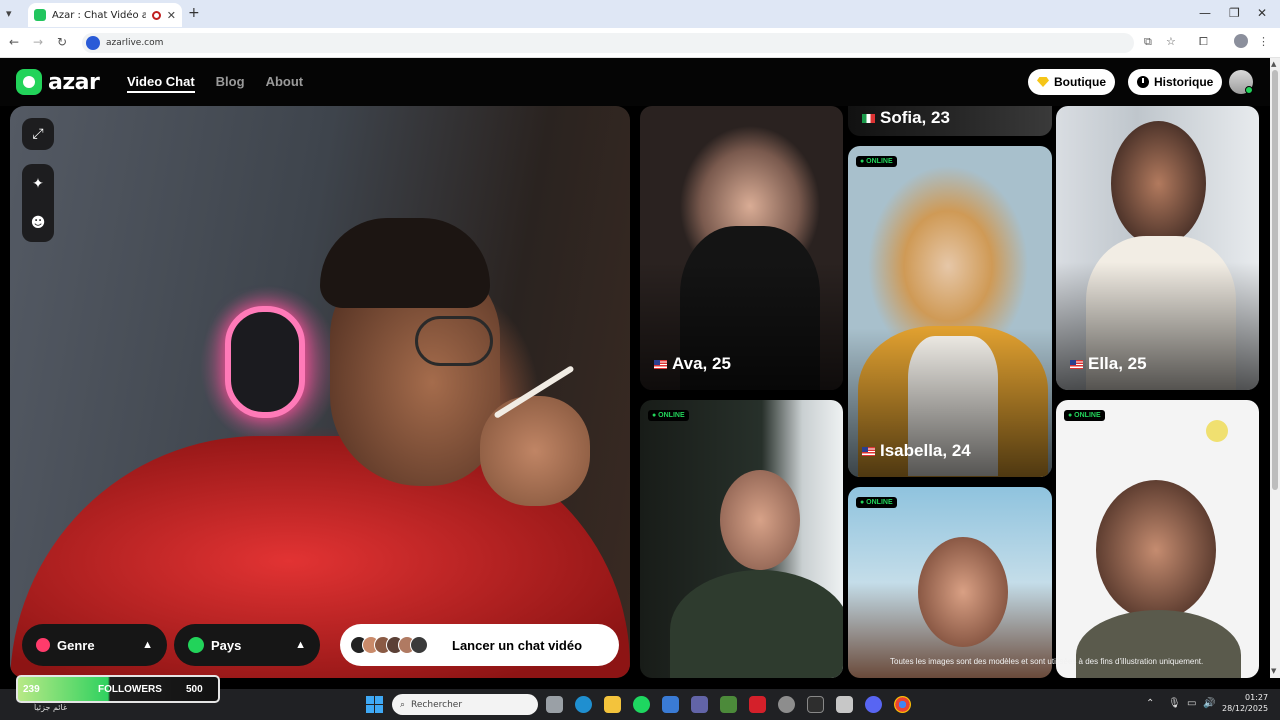  Describe the element at coordinates (641, 704) in the screenshot. I see `spotify-icon` at that location.